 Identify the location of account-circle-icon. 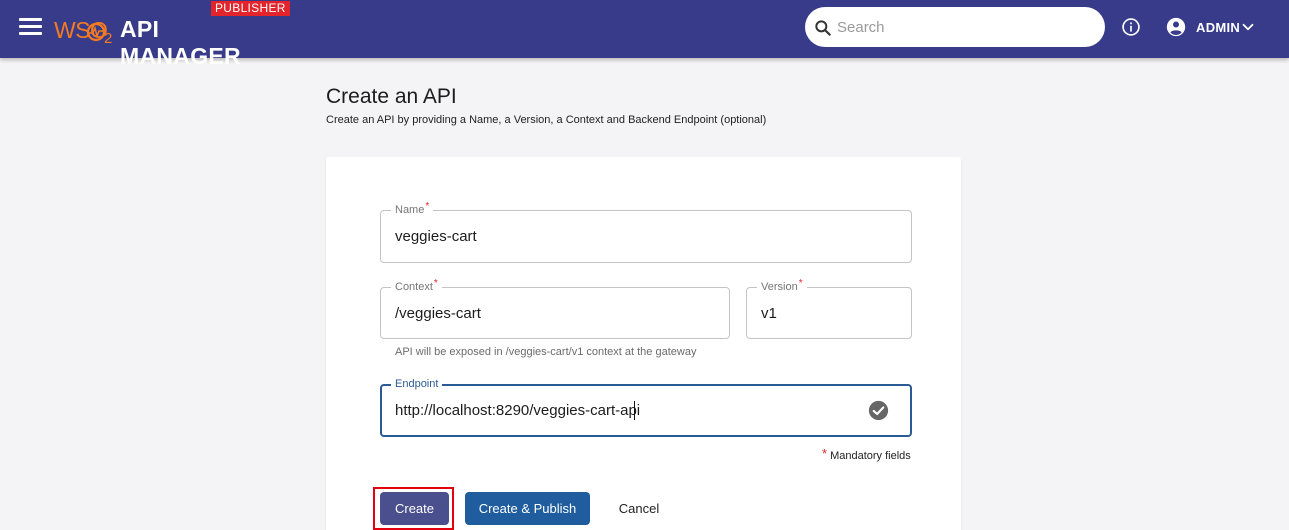
(1176, 27).